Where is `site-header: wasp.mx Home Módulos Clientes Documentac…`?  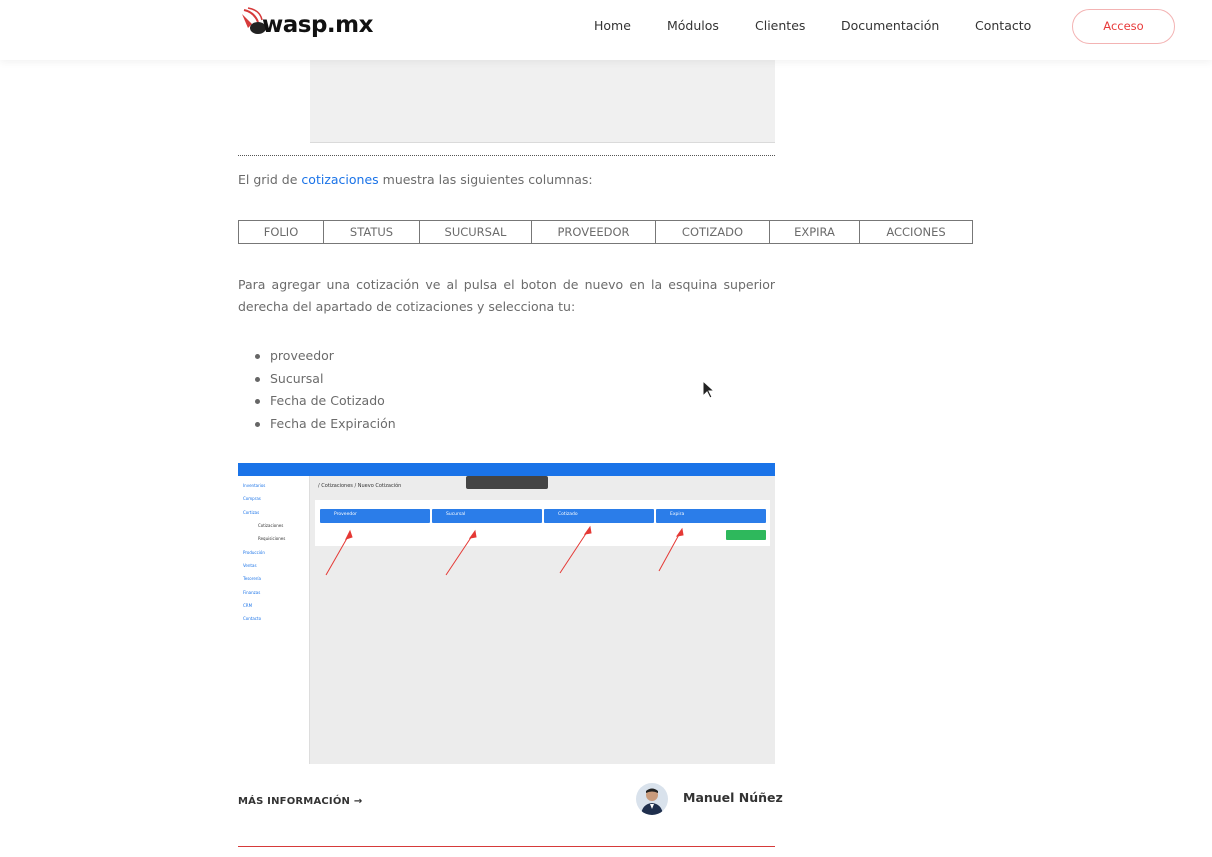 site-header: wasp.mx Home Módulos Clientes Documentac… is located at coordinates (606, 30).